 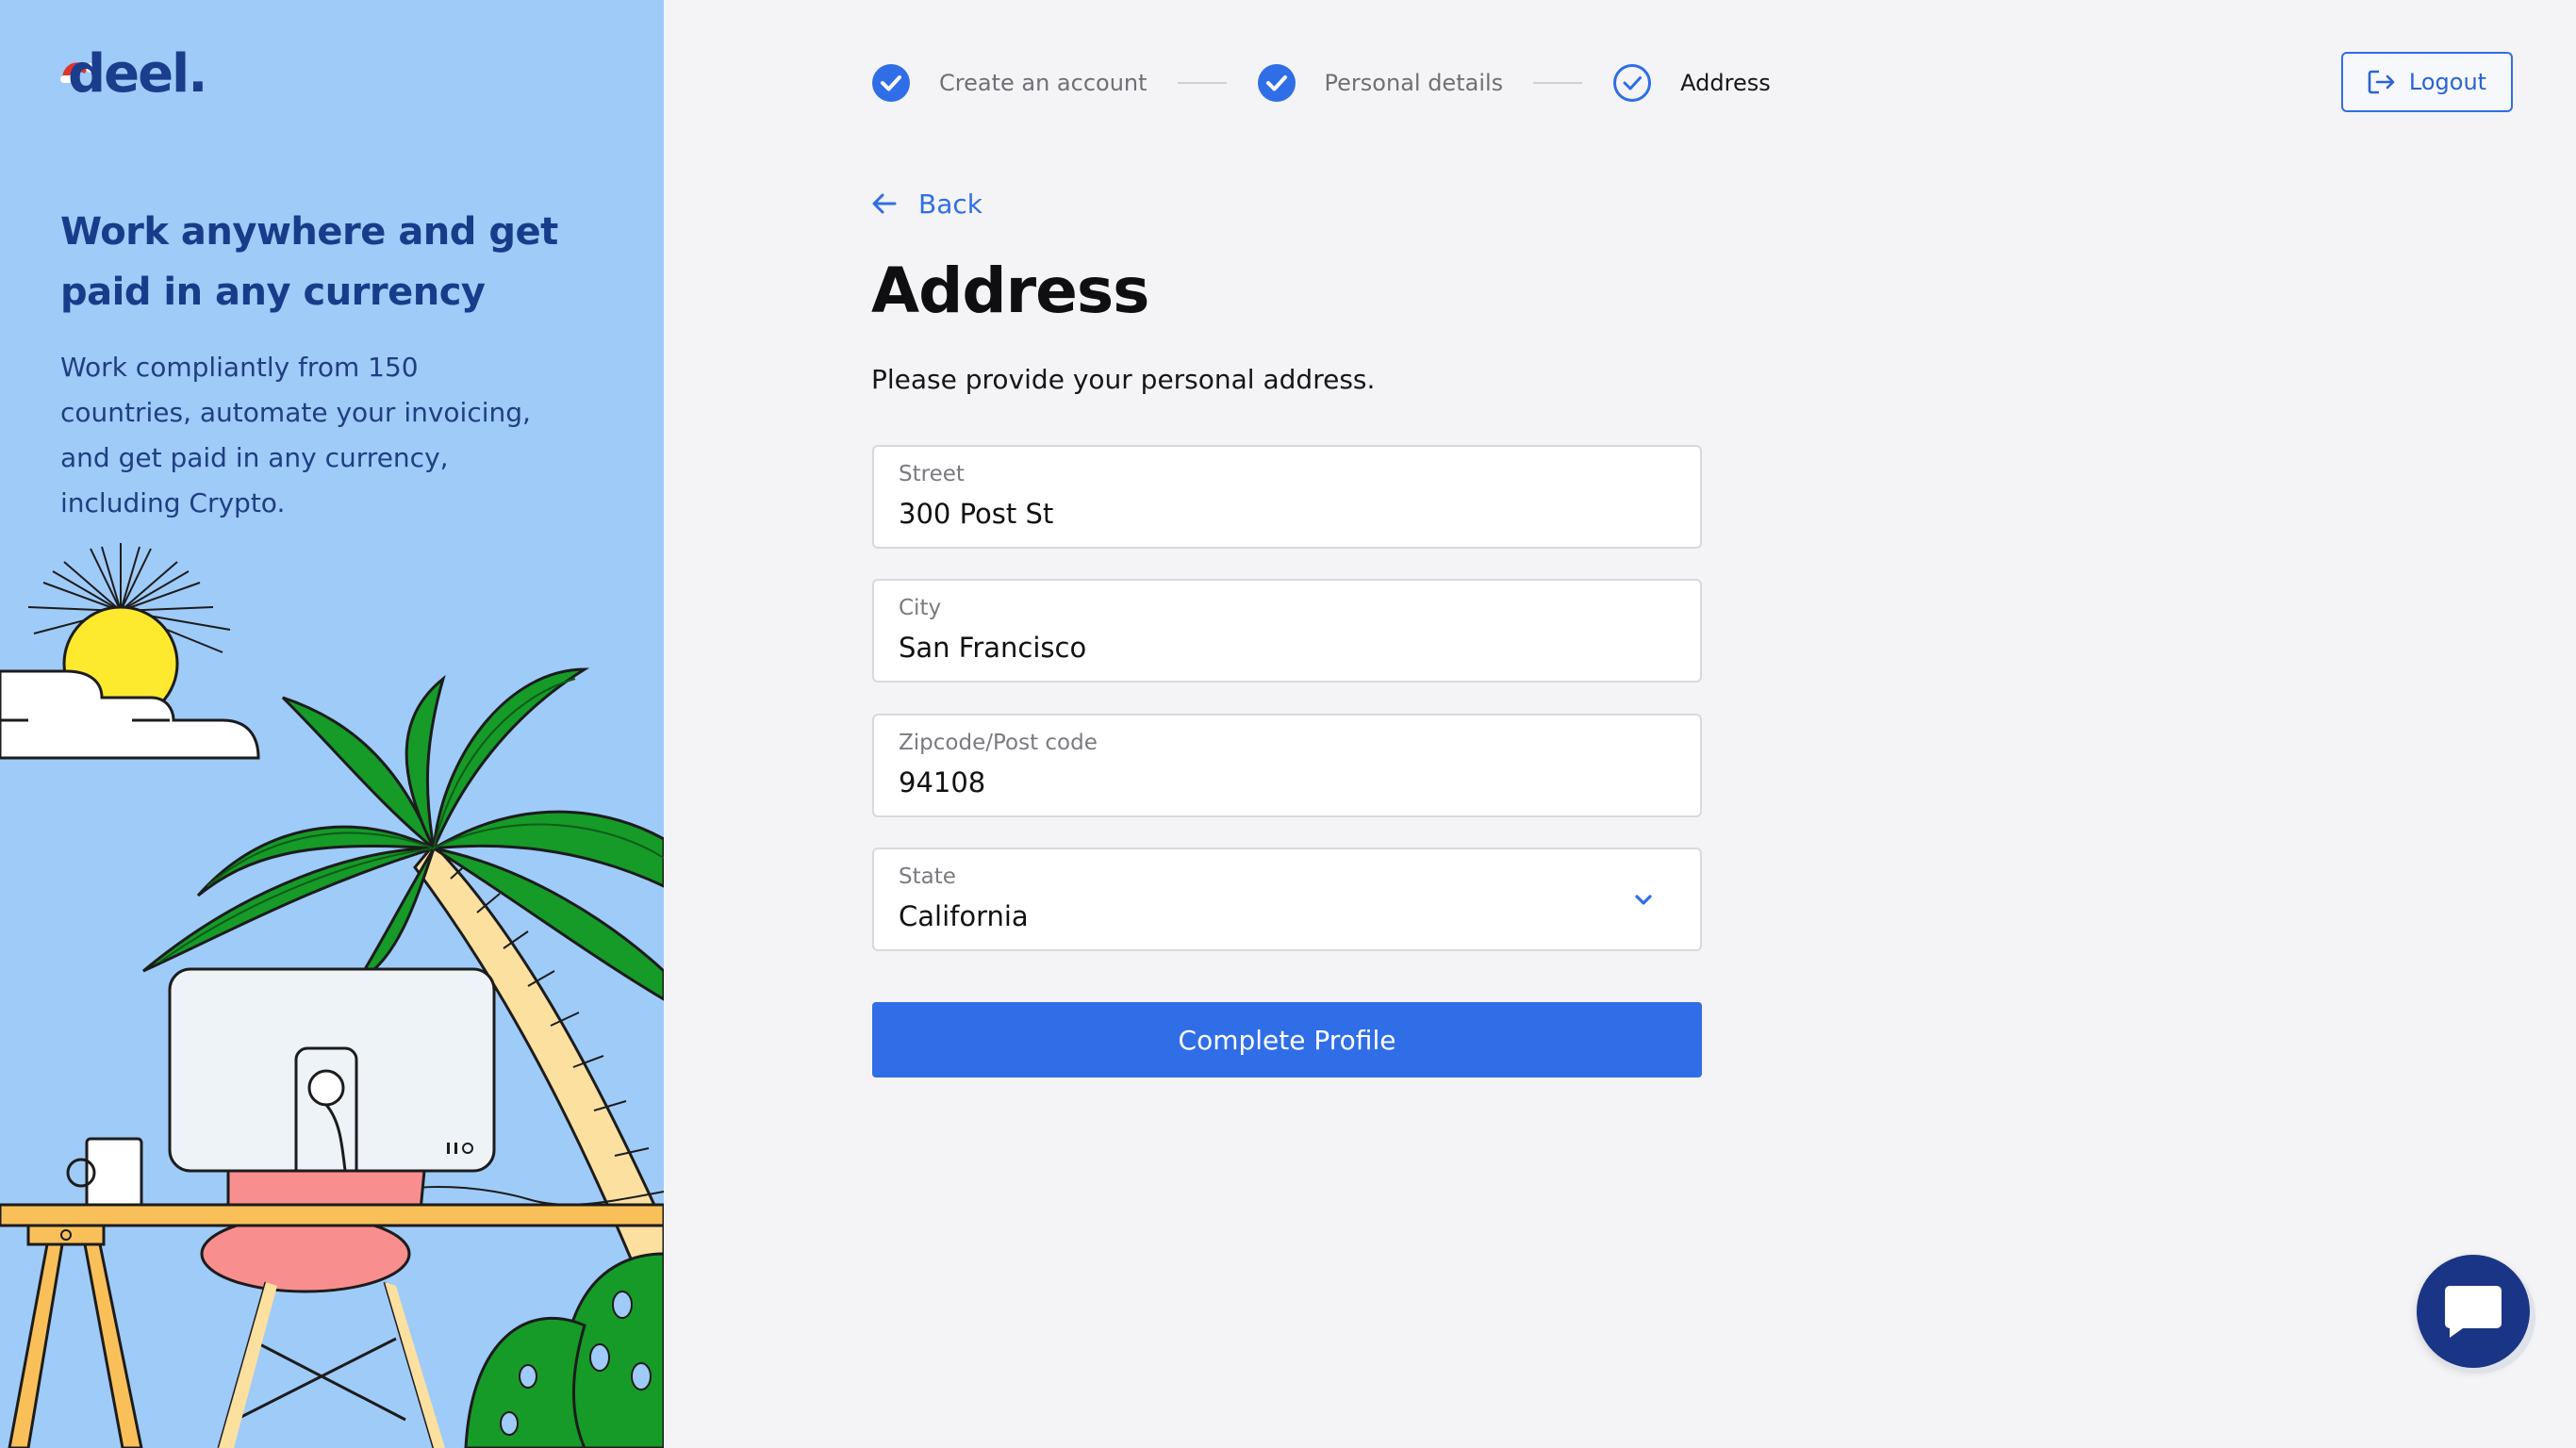 What do you see at coordinates (1725, 83) in the screenshot?
I see `step-label: Address` at bounding box center [1725, 83].